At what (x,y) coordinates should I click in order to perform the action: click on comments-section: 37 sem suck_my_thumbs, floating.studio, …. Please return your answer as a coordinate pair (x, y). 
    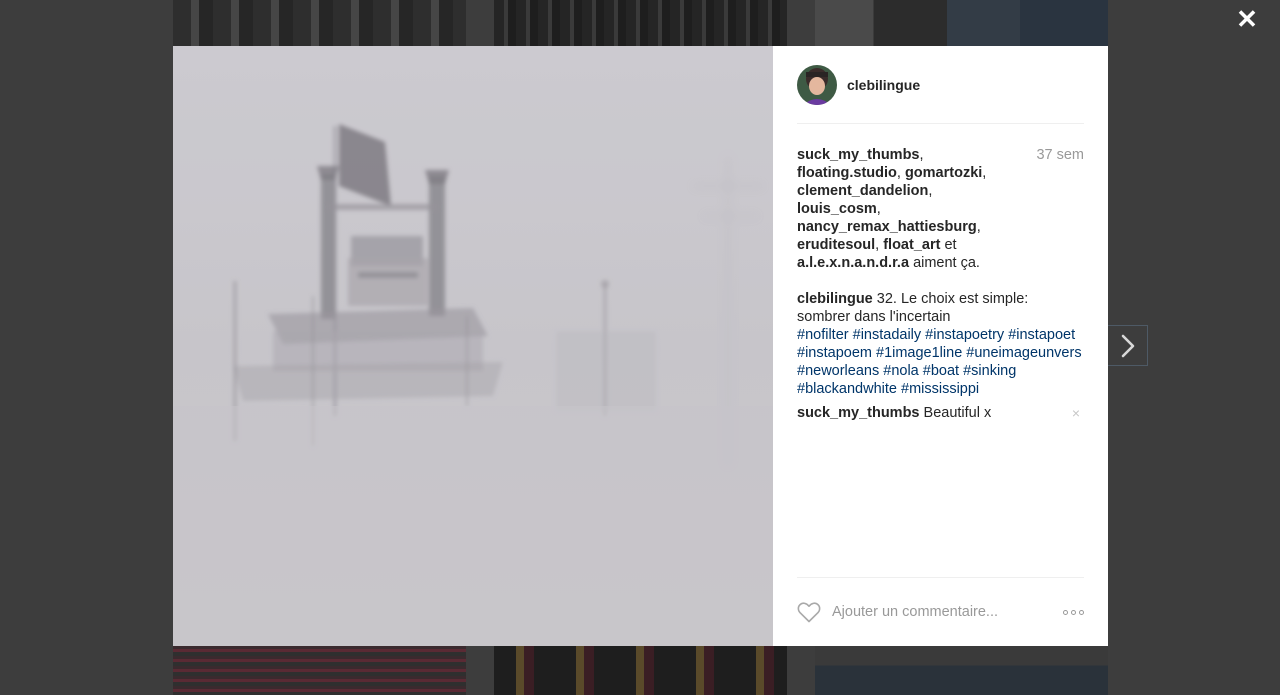
    Looking at the image, I should click on (940, 273).